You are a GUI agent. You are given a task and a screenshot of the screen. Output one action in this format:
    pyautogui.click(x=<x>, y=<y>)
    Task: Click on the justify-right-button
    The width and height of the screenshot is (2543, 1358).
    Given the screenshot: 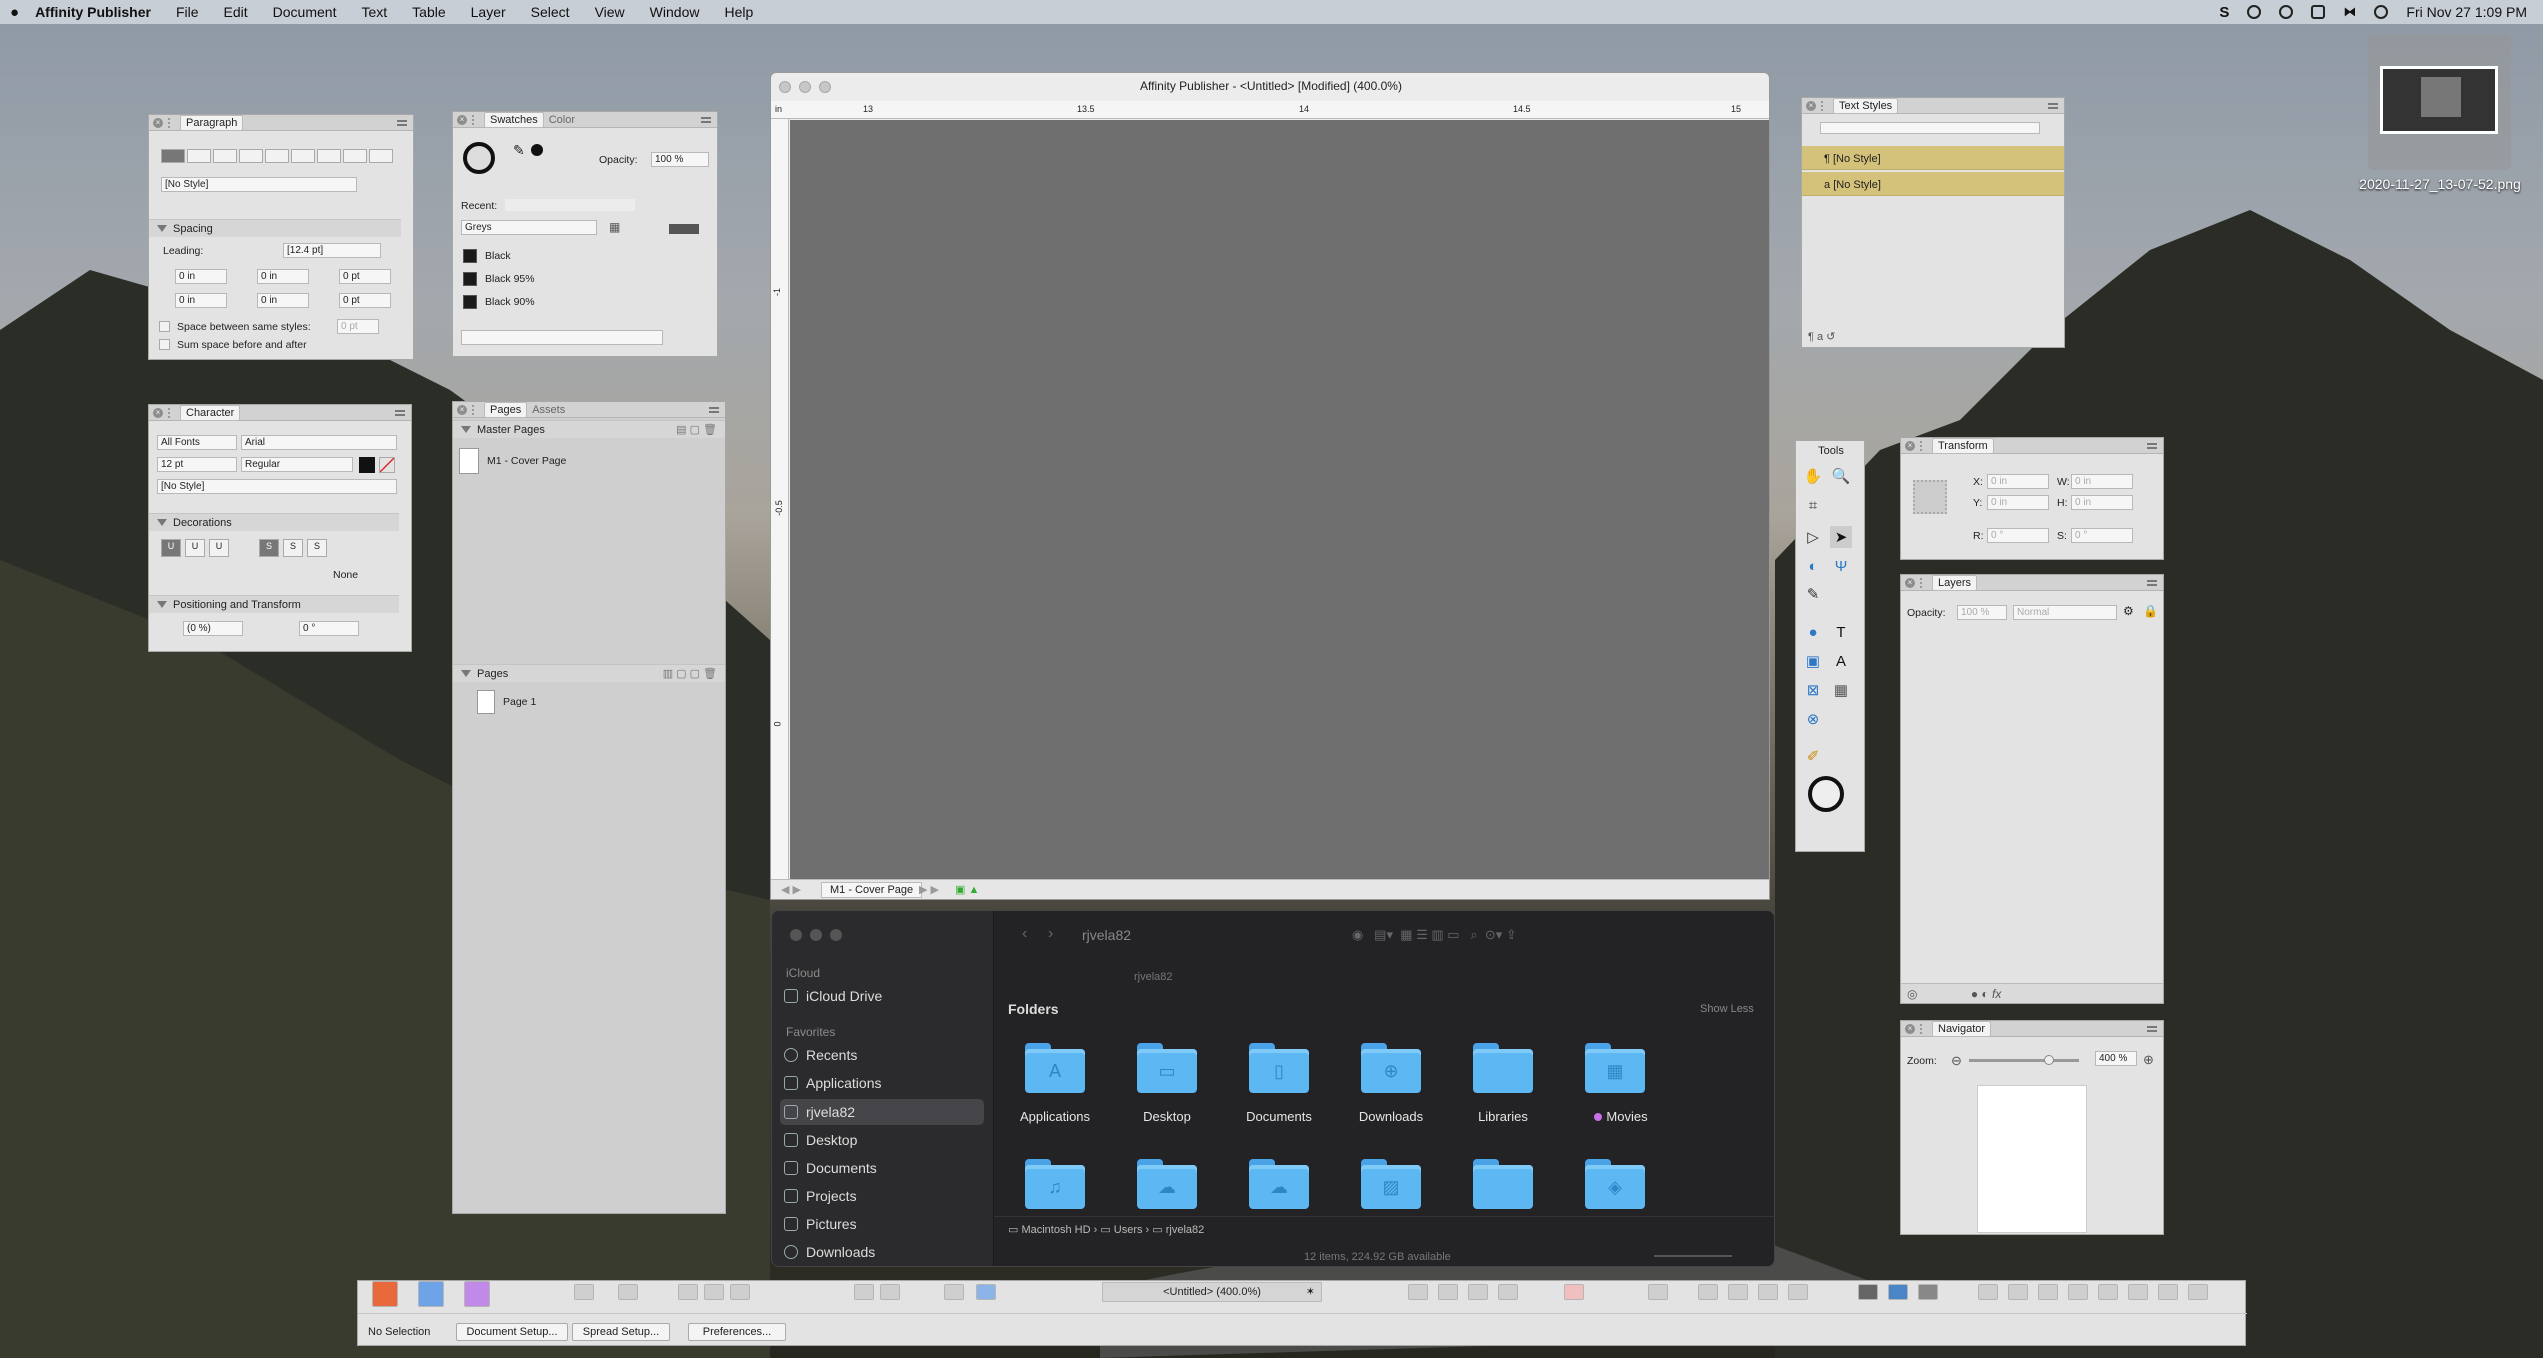 What is the action you would take?
    pyautogui.click(x=303, y=156)
    